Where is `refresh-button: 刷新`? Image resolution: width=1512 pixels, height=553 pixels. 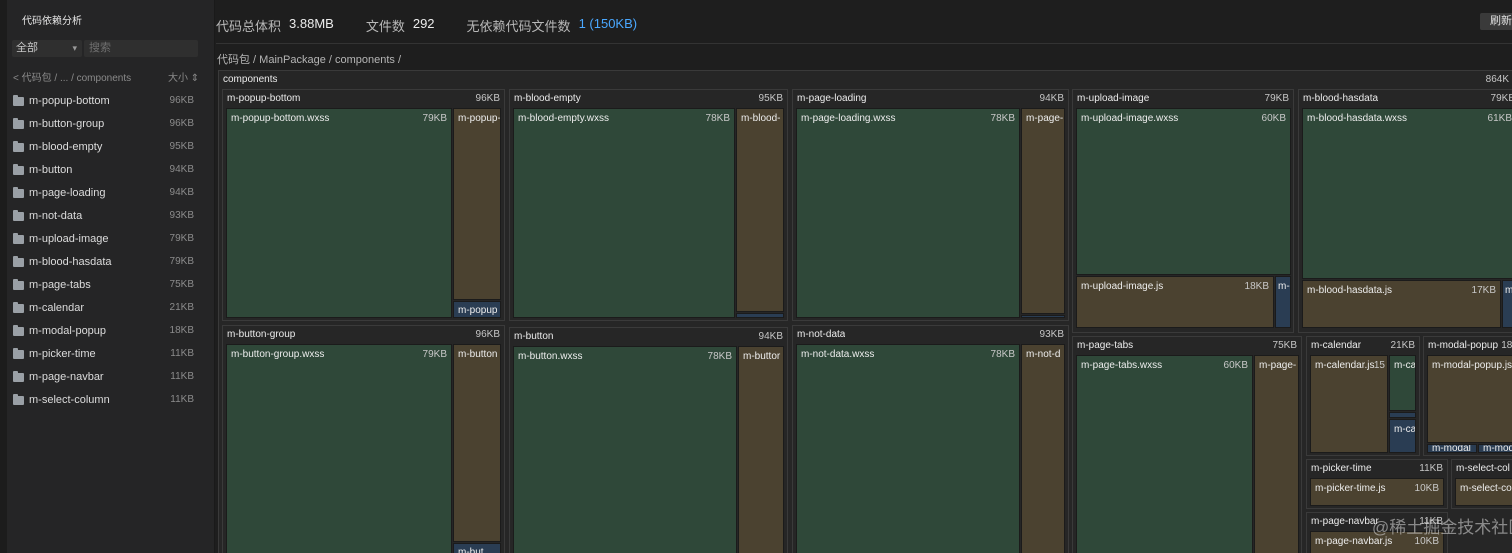 refresh-button: 刷新 is located at coordinates (1496, 21).